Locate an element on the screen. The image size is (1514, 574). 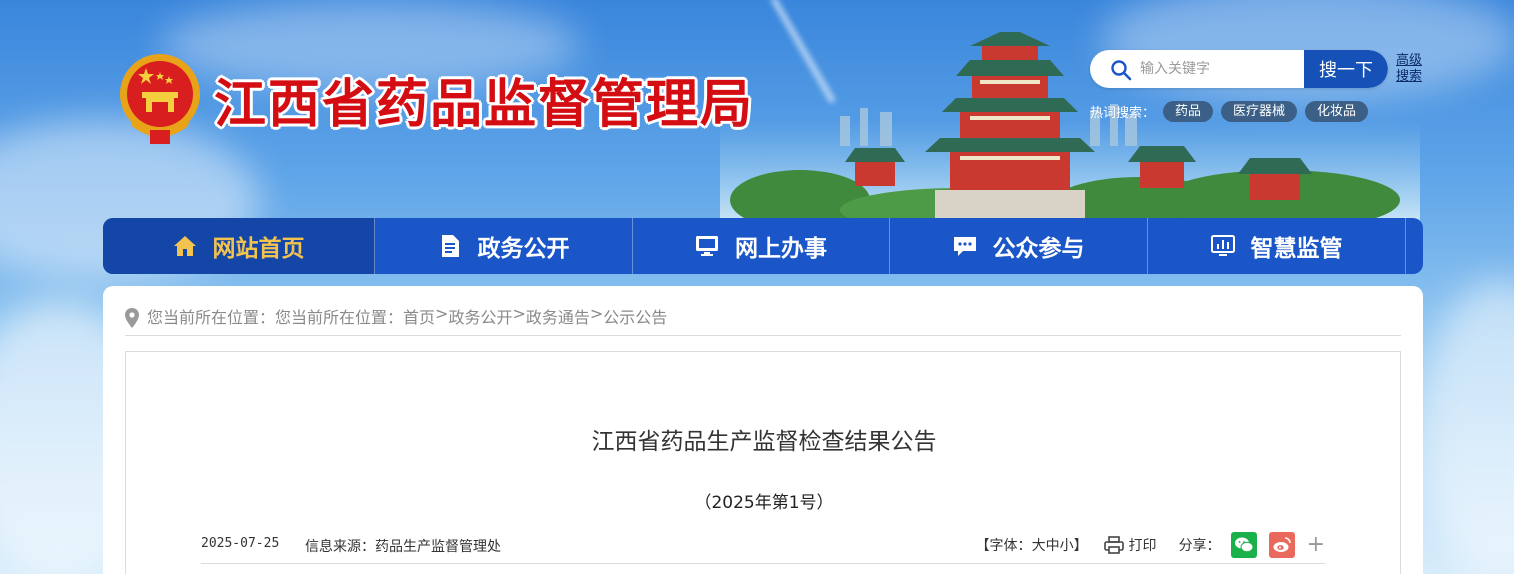
printer-icon is located at coordinates (1113, 545).